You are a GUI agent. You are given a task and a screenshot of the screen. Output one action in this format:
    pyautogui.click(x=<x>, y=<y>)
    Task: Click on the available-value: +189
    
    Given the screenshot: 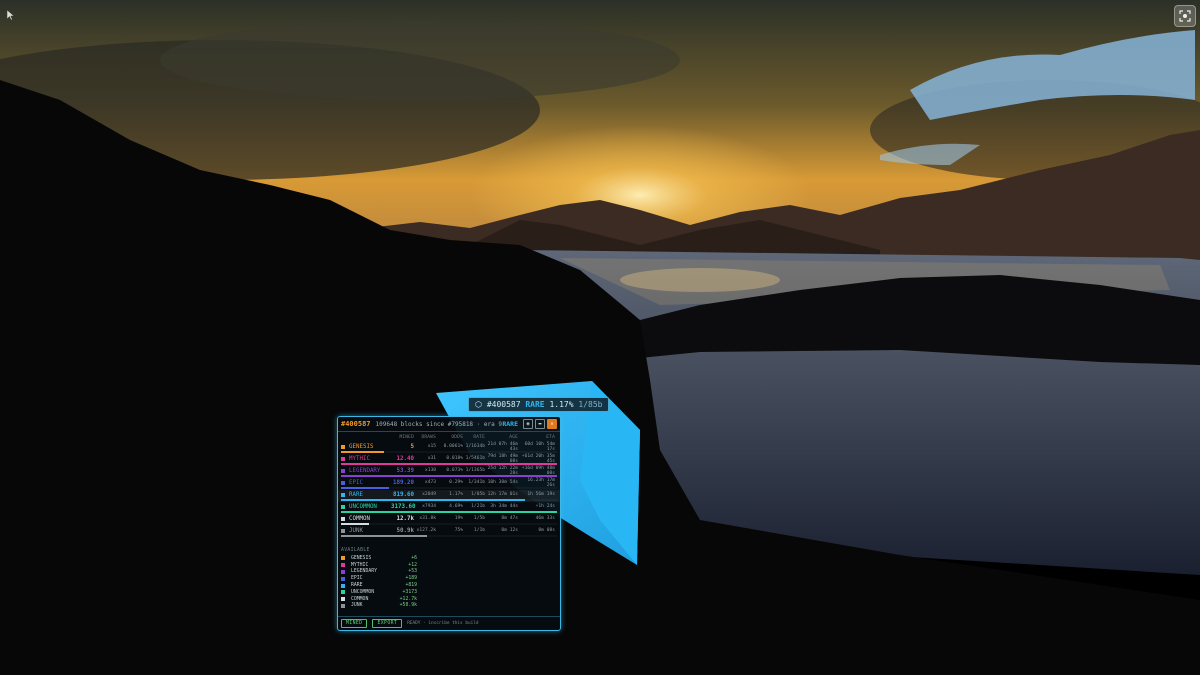 What is the action you would take?
    pyautogui.click(x=411, y=579)
    